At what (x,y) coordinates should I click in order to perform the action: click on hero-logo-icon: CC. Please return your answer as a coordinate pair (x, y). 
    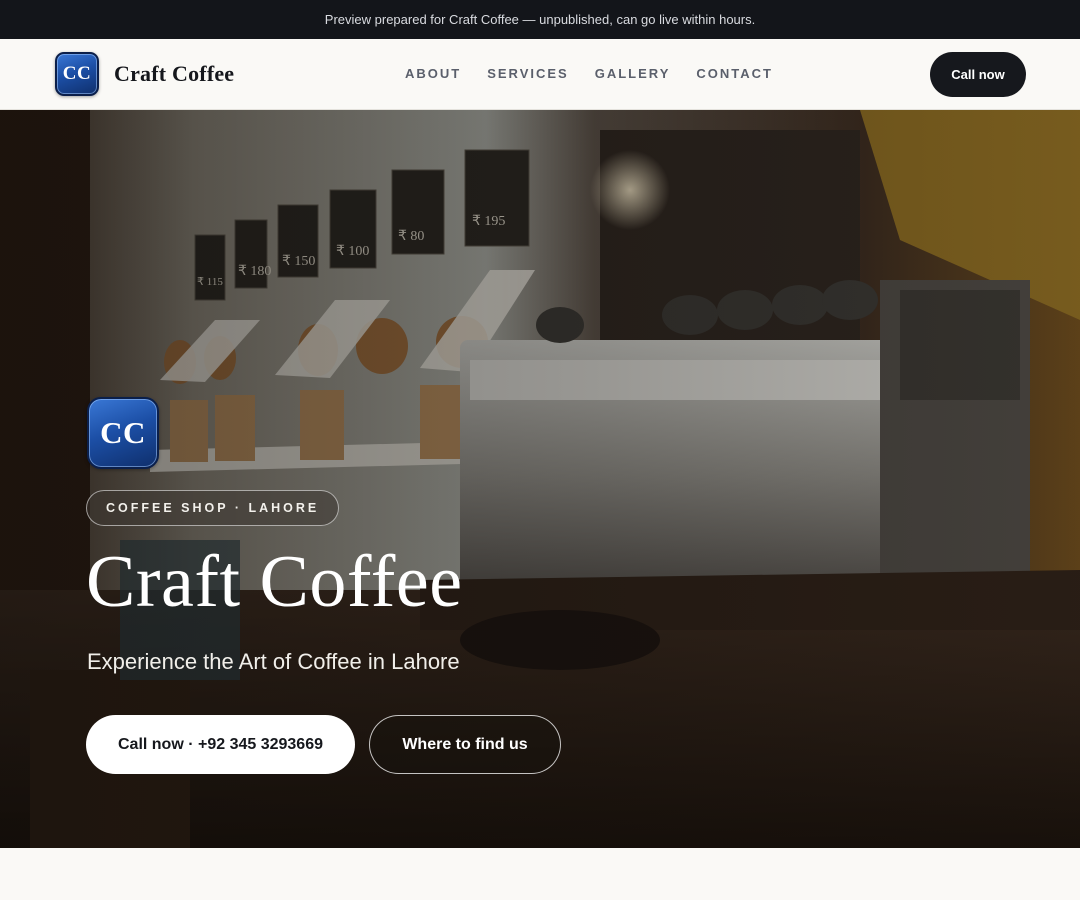
    Looking at the image, I should click on (123, 433).